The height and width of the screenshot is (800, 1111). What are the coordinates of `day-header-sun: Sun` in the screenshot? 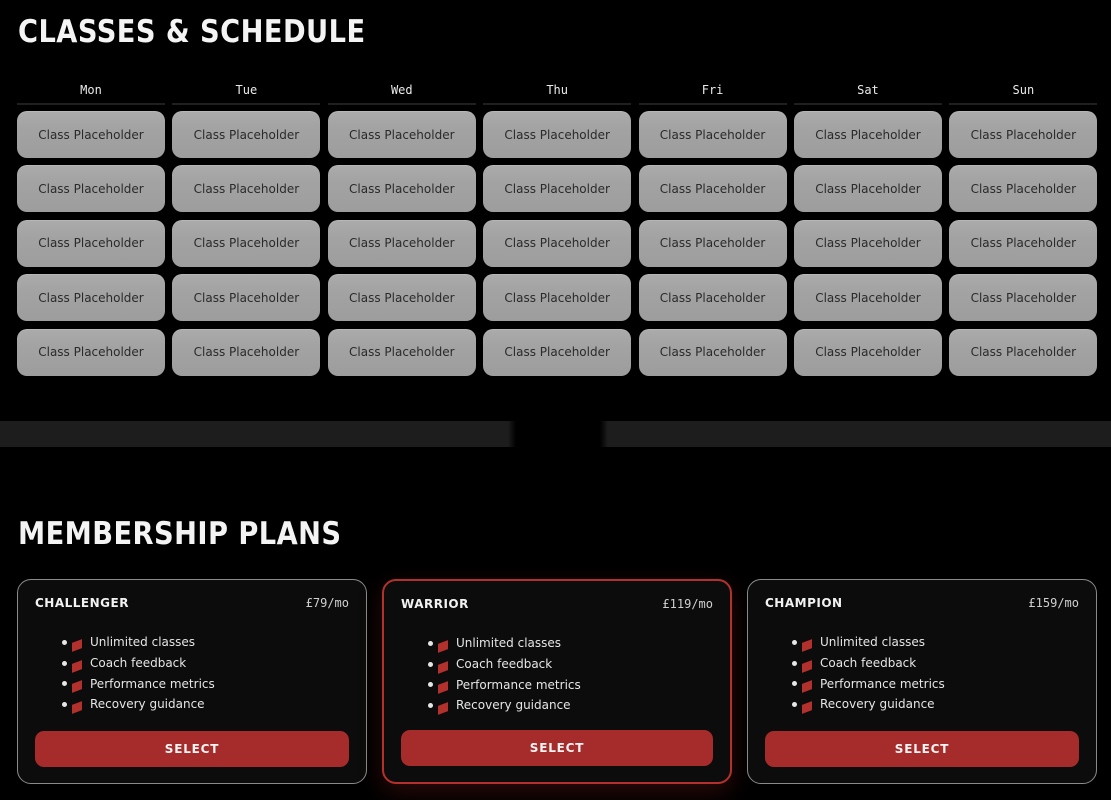 It's located at (1023, 93).